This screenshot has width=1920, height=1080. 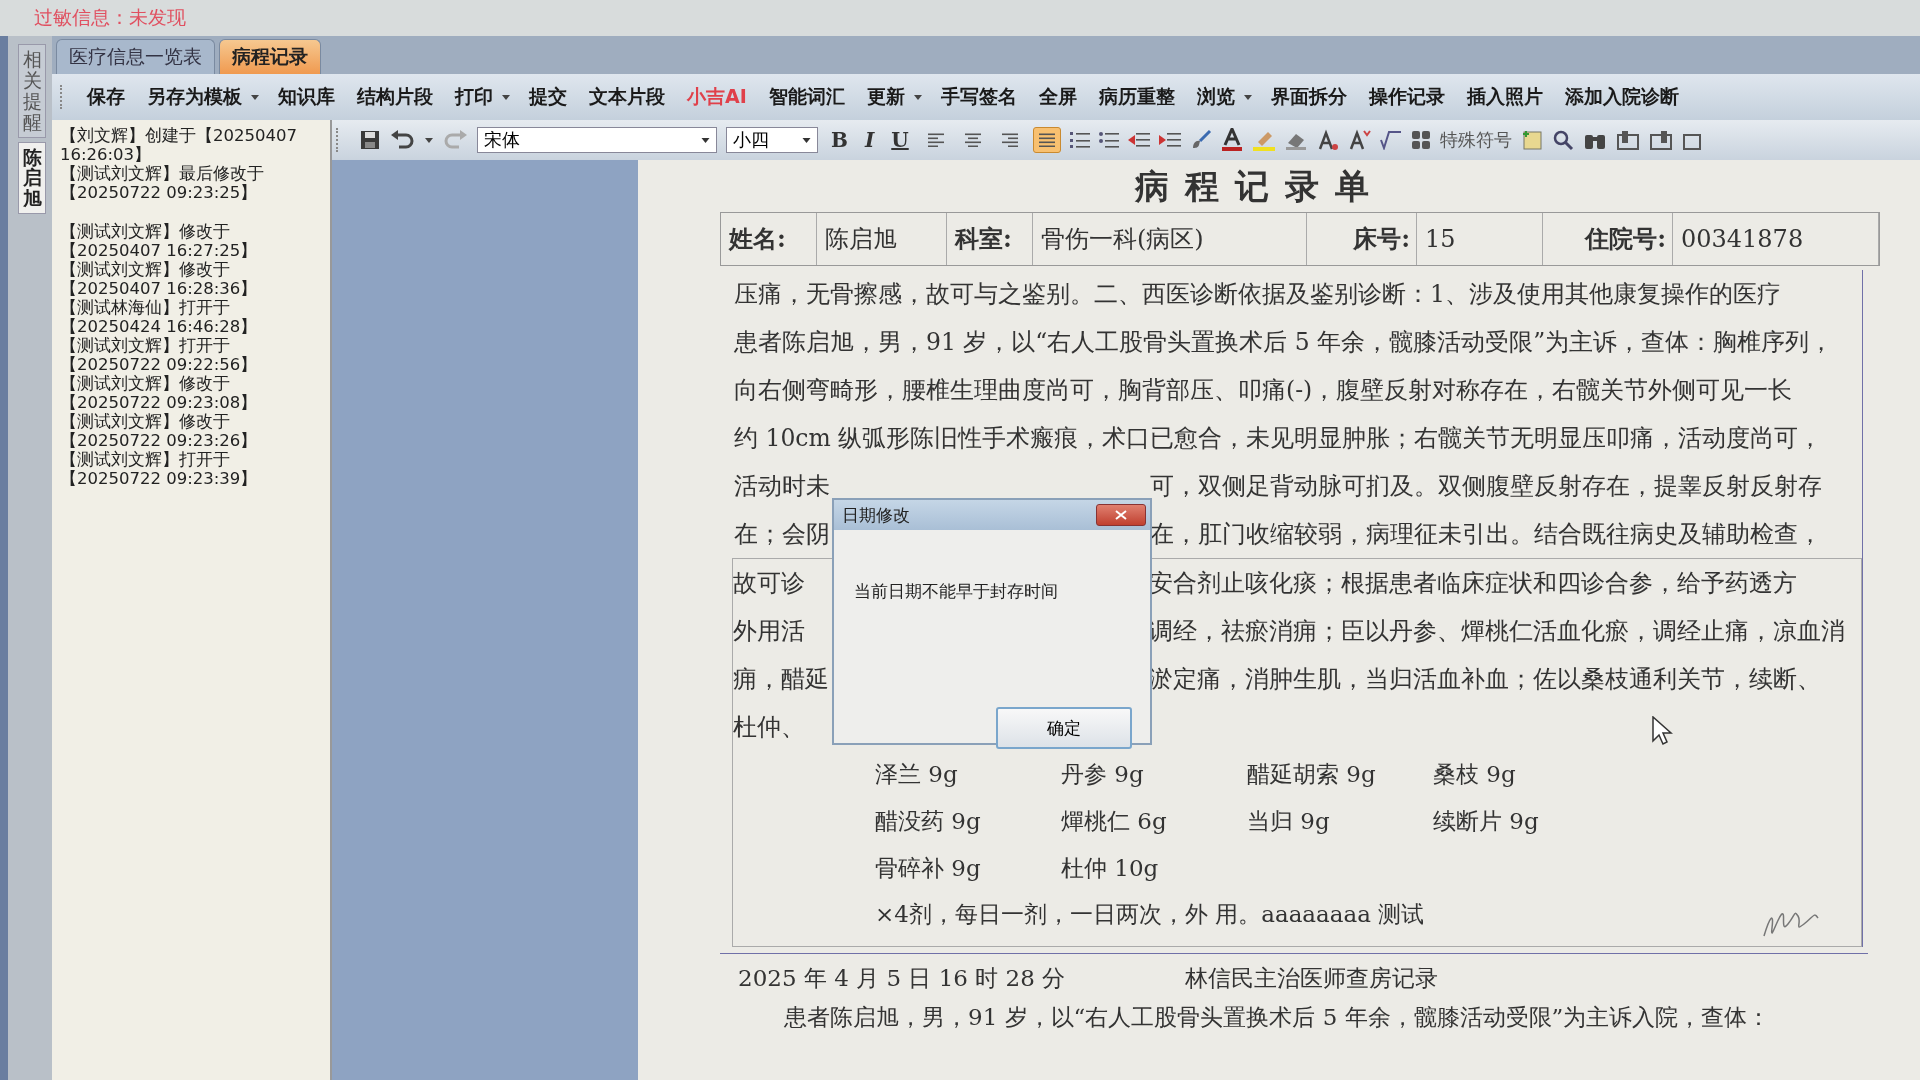 What do you see at coordinates (1475, 140) in the screenshot?
I see `special-symbols-button: 特殊符号` at bounding box center [1475, 140].